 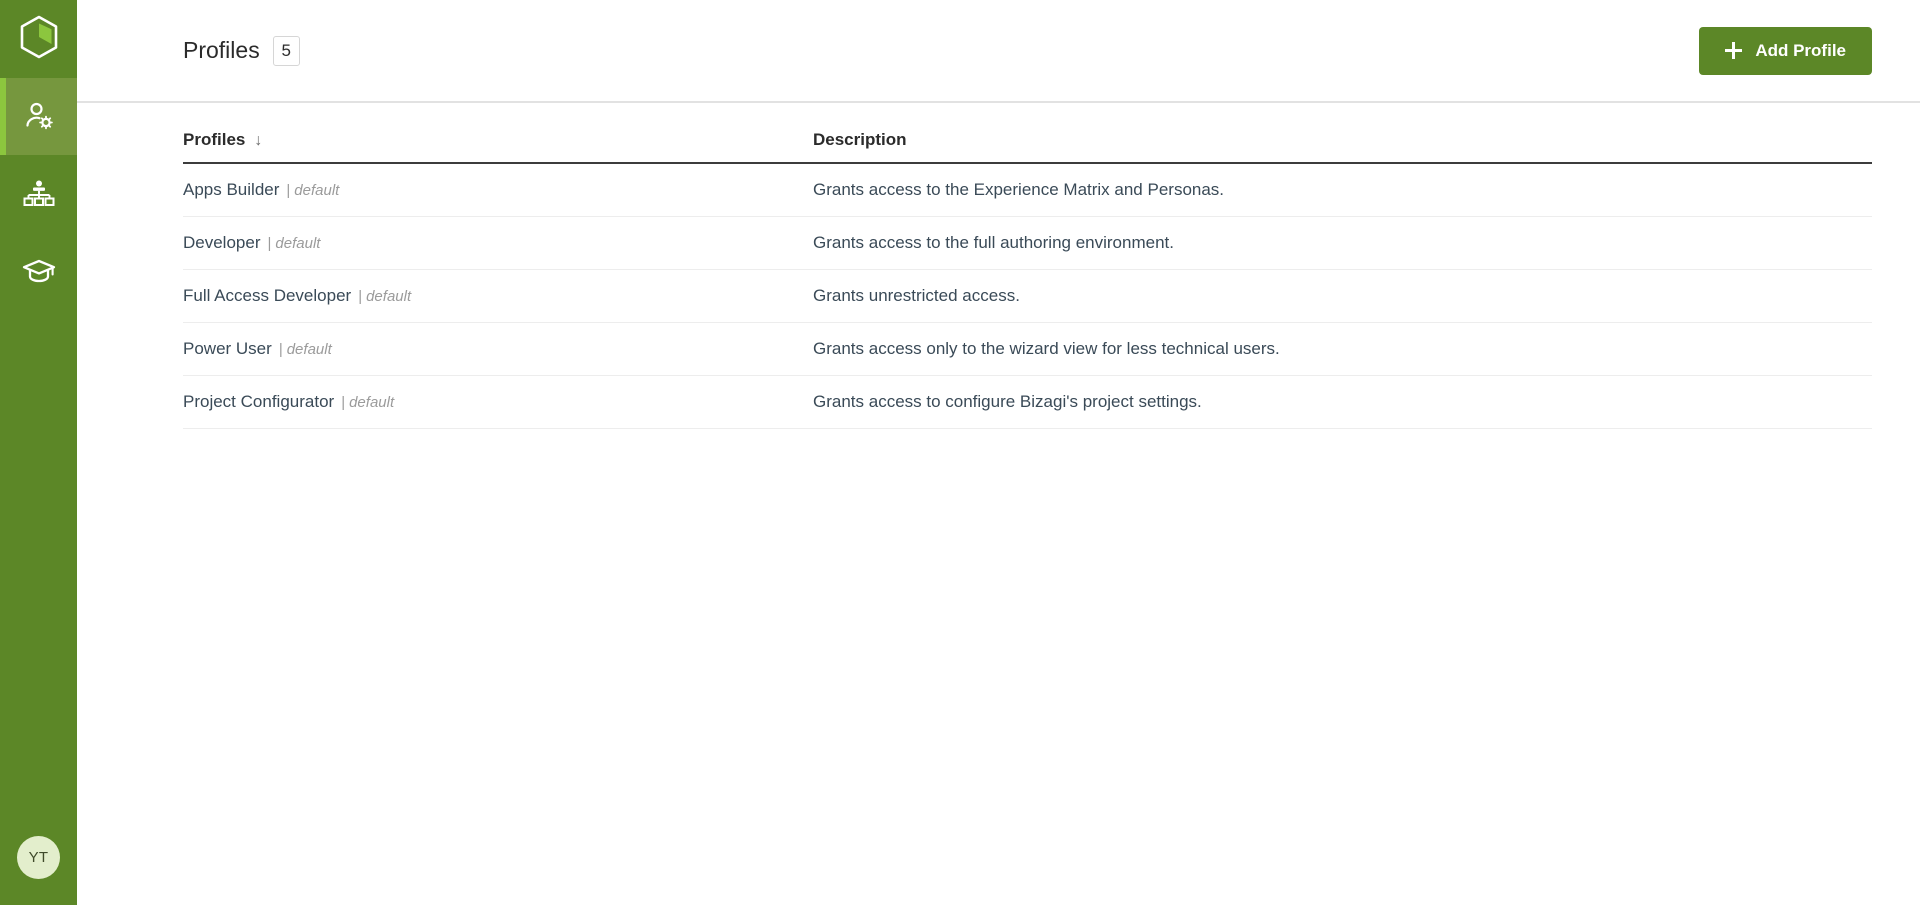 What do you see at coordinates (1342, 296) in the screenshot?
I see `profile-description-cell: Grants unrestricted access.` at bounding box center [1342, 296].